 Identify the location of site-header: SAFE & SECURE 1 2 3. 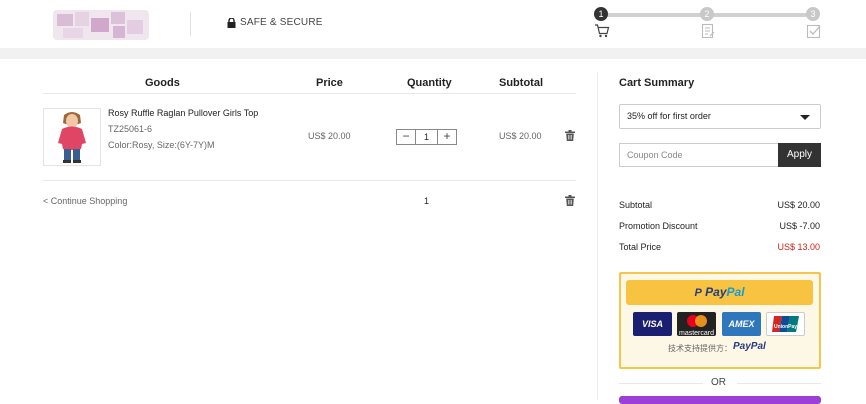
(433, 24).